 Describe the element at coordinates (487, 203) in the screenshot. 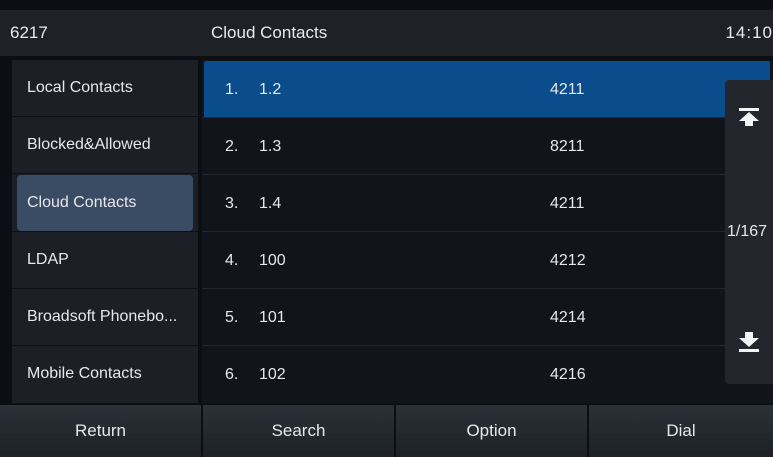

I see `contact-row: 3. 1.4 4211` at that location.